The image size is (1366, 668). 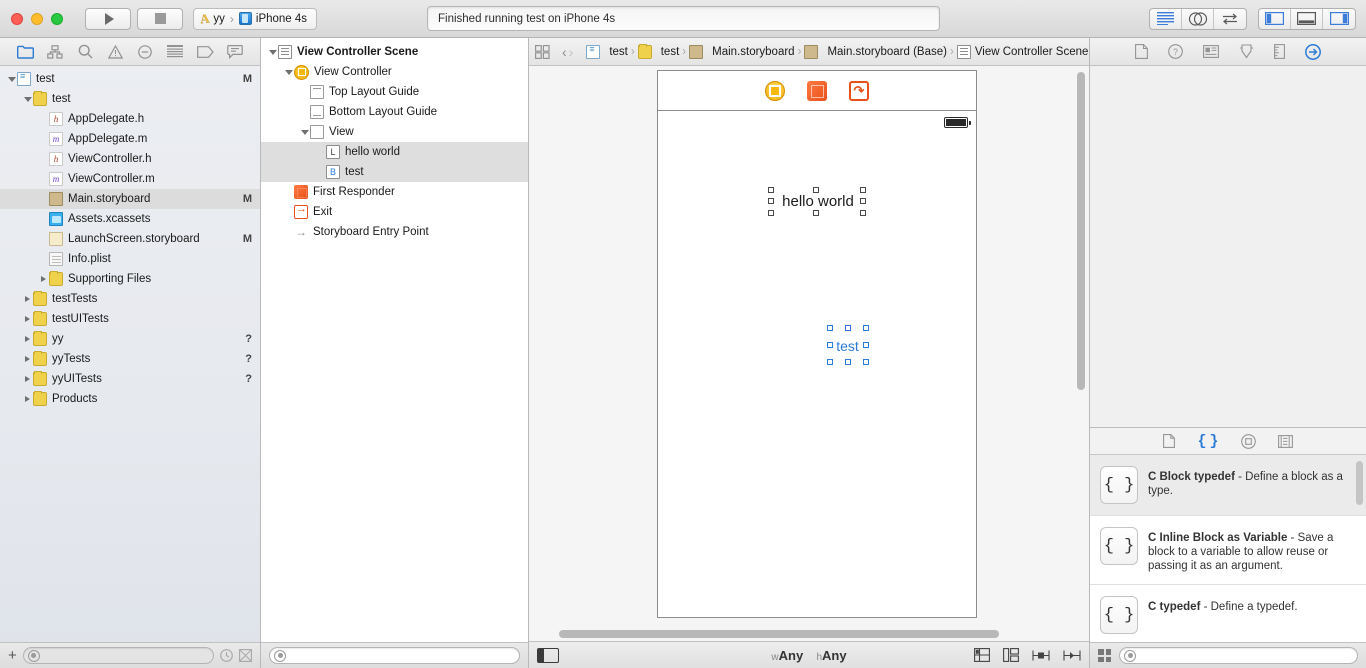 What do you see at coordinates (245, 655) in the screenshot?
I see `source-control-filter-icon` at bounding box center [245, 655].